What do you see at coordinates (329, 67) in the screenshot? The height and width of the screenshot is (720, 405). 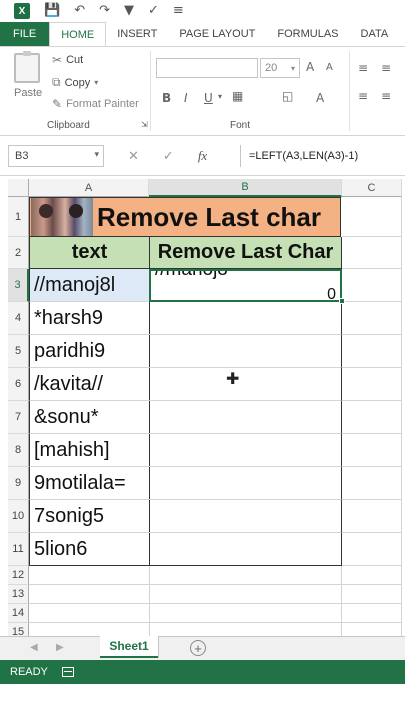 I see `shrink-font-button: A` at bounding box center [329, 67].